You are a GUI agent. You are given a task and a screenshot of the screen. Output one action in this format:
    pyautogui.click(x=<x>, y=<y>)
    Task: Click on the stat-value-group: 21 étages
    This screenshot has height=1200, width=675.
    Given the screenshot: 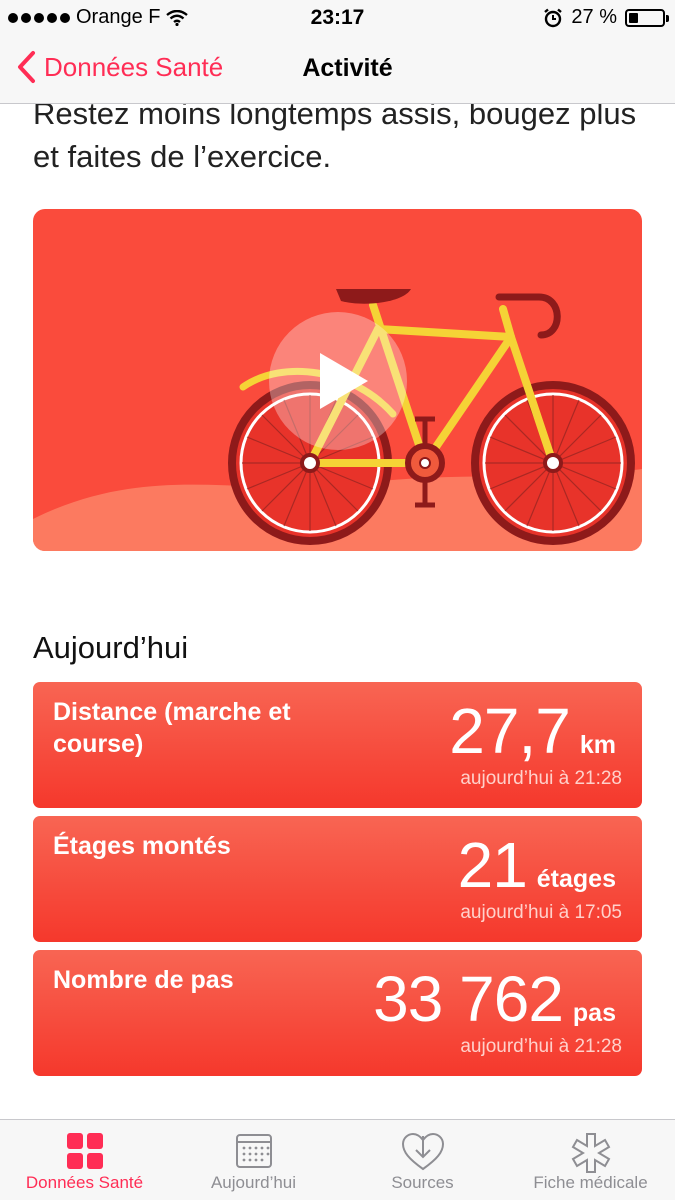 What is the action you would take?
    pyautogui.click(x=537, y=865)
    